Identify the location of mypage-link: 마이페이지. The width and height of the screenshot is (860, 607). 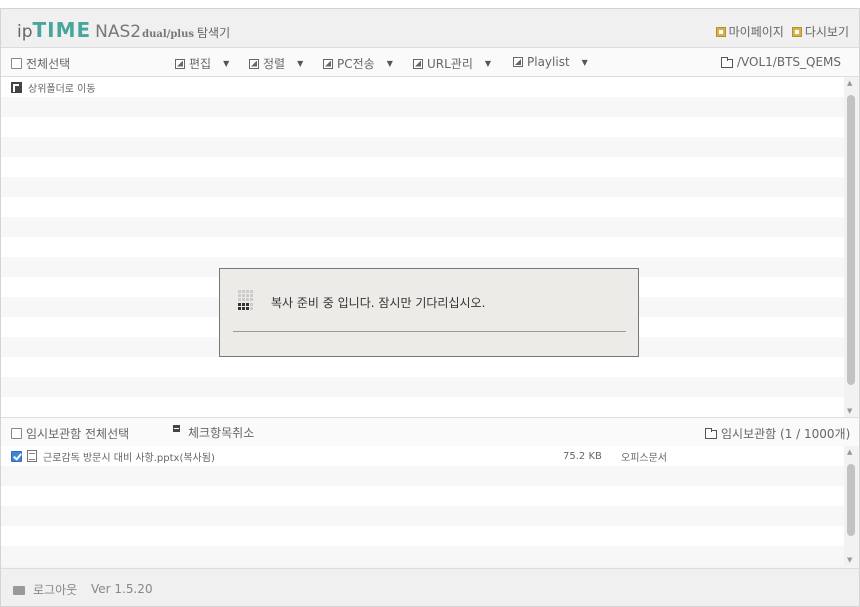
(749, 31).